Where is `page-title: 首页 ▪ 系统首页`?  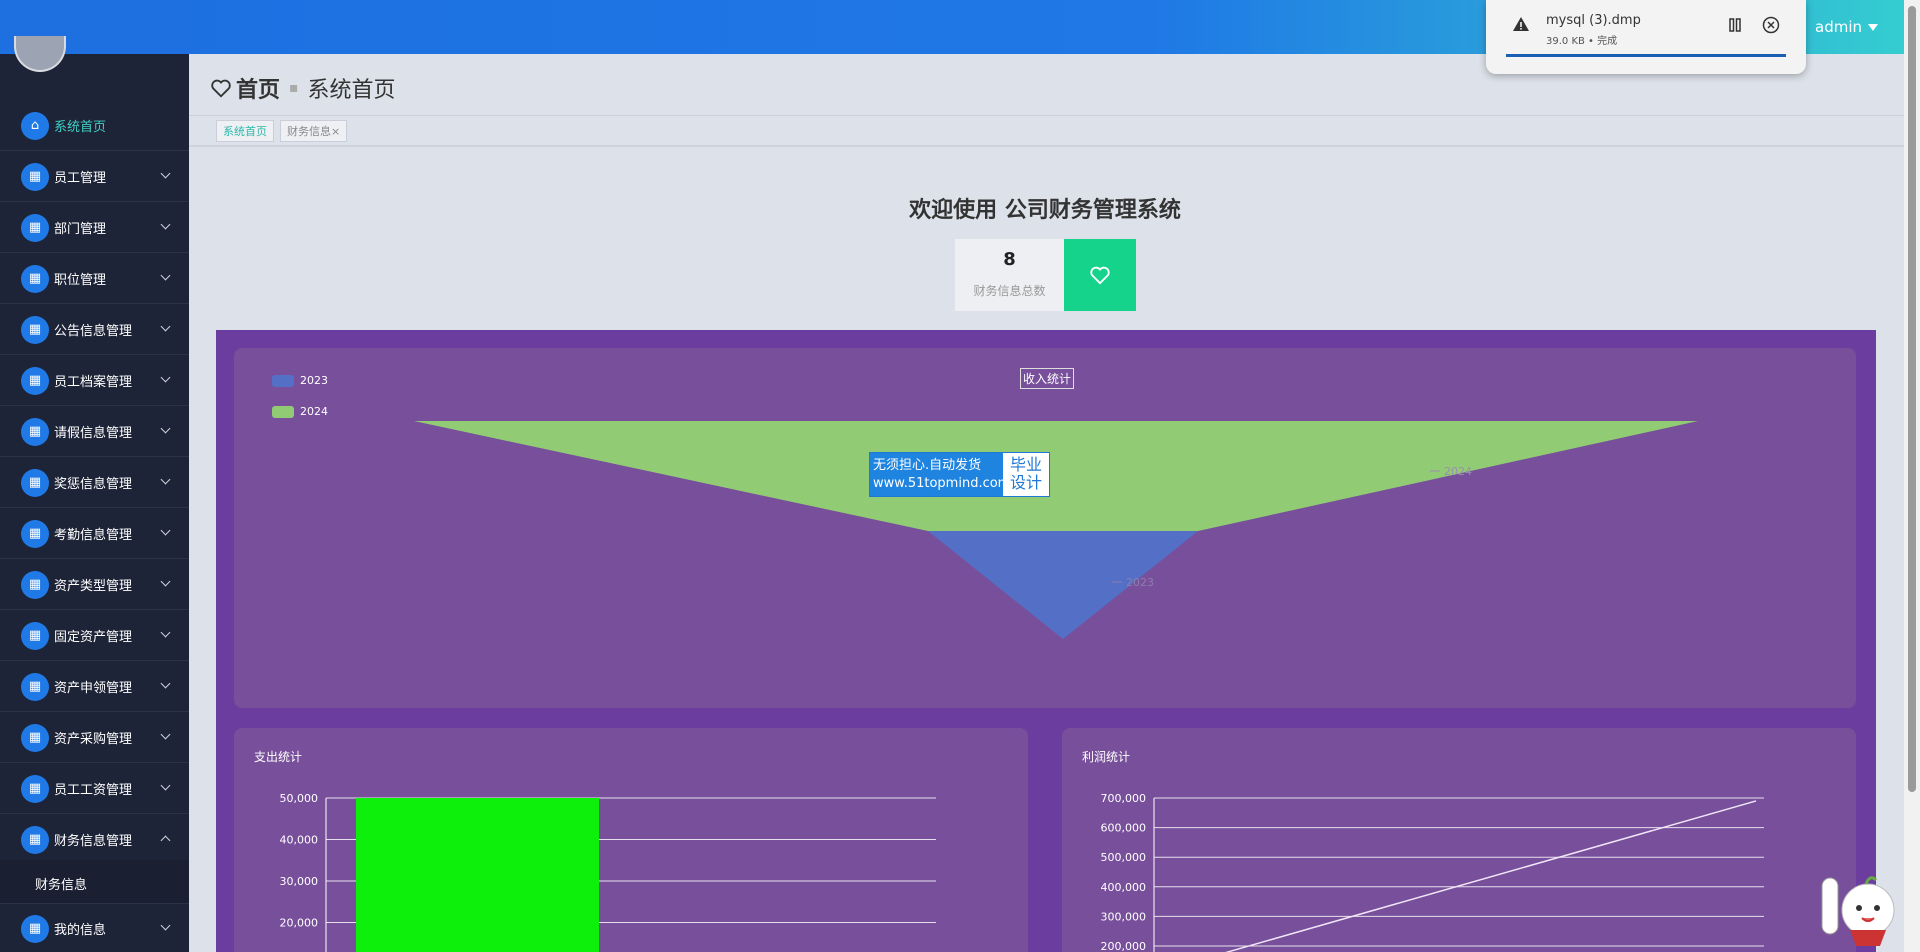
page-title: 首页 ▪ 系统首页 is located at coordinates (303, 88).